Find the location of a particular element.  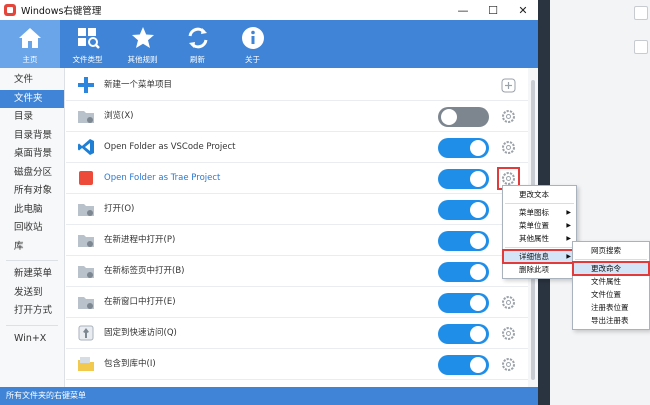

toolbar-label: 主页 is located at coordinates (30, 59).